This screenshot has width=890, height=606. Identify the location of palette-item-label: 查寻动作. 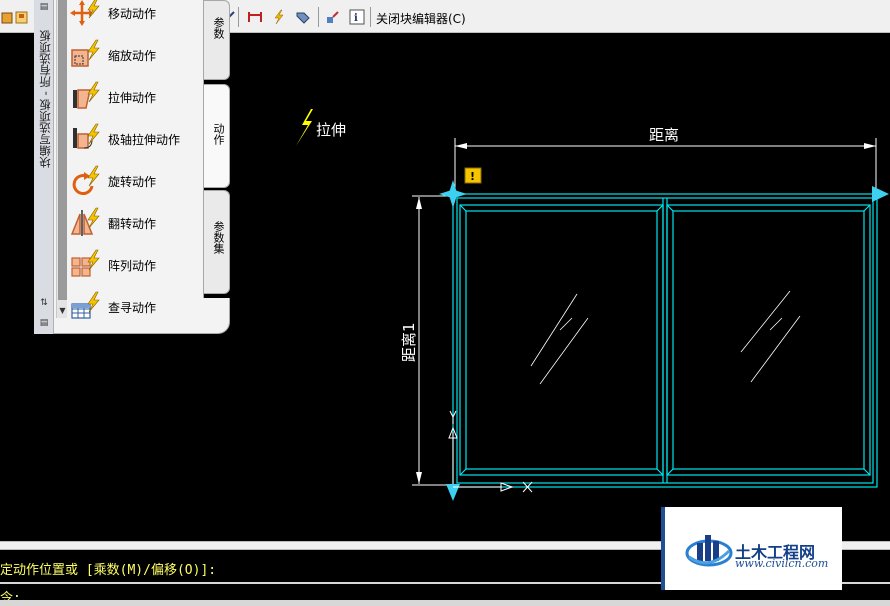
(132, 308).